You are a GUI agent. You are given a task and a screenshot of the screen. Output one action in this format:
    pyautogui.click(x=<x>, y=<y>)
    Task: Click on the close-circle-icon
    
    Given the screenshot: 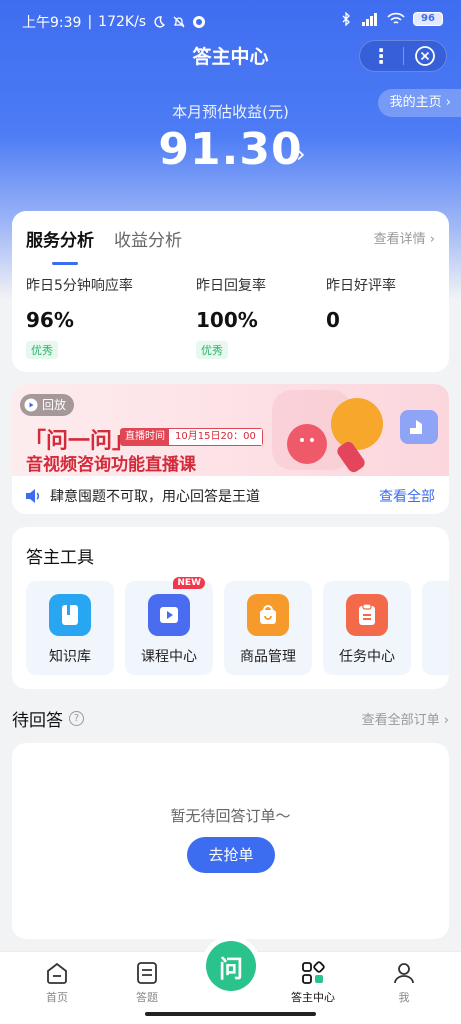 What is the action you would take?
    pyautogui.click(x=424, y=56)
    